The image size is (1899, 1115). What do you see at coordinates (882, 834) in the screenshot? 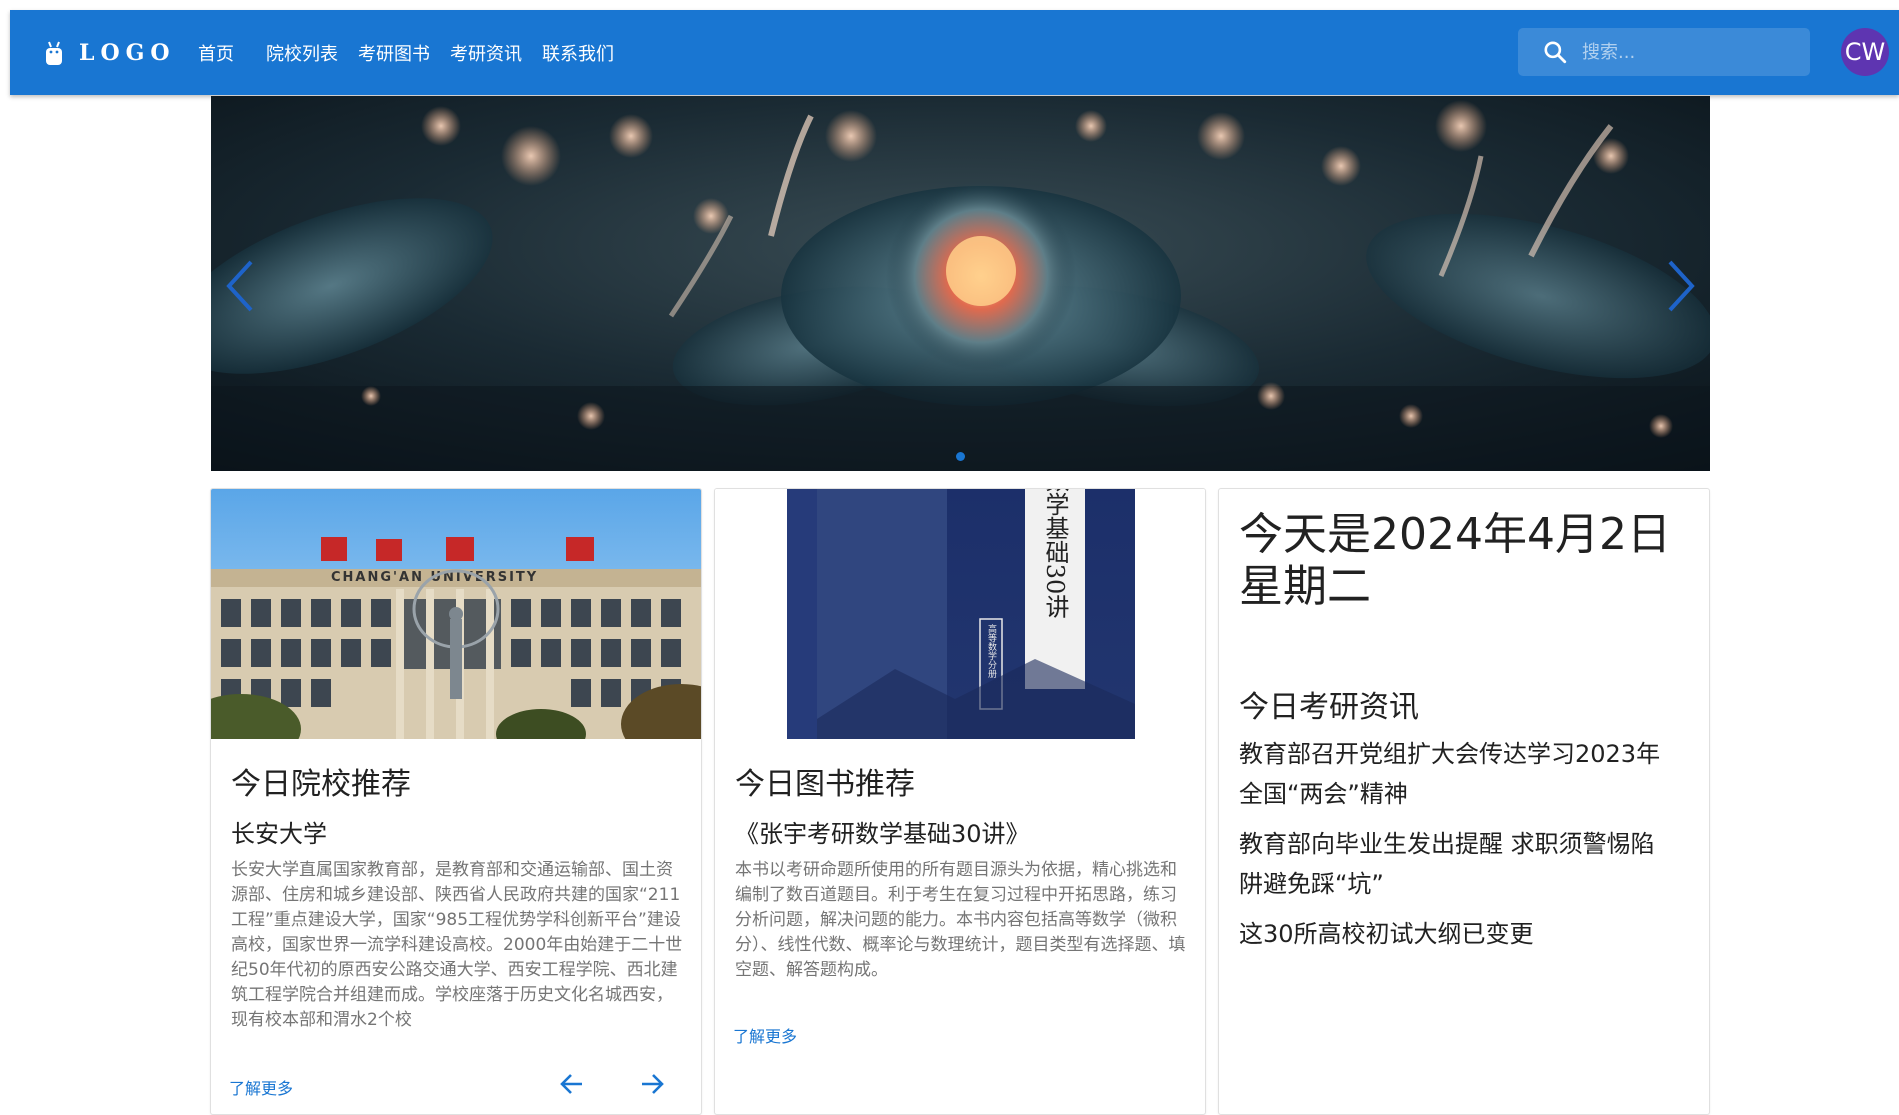
I see `book-name: 《张宇考研数学基础30讲》` at bounding box center [882, 834].